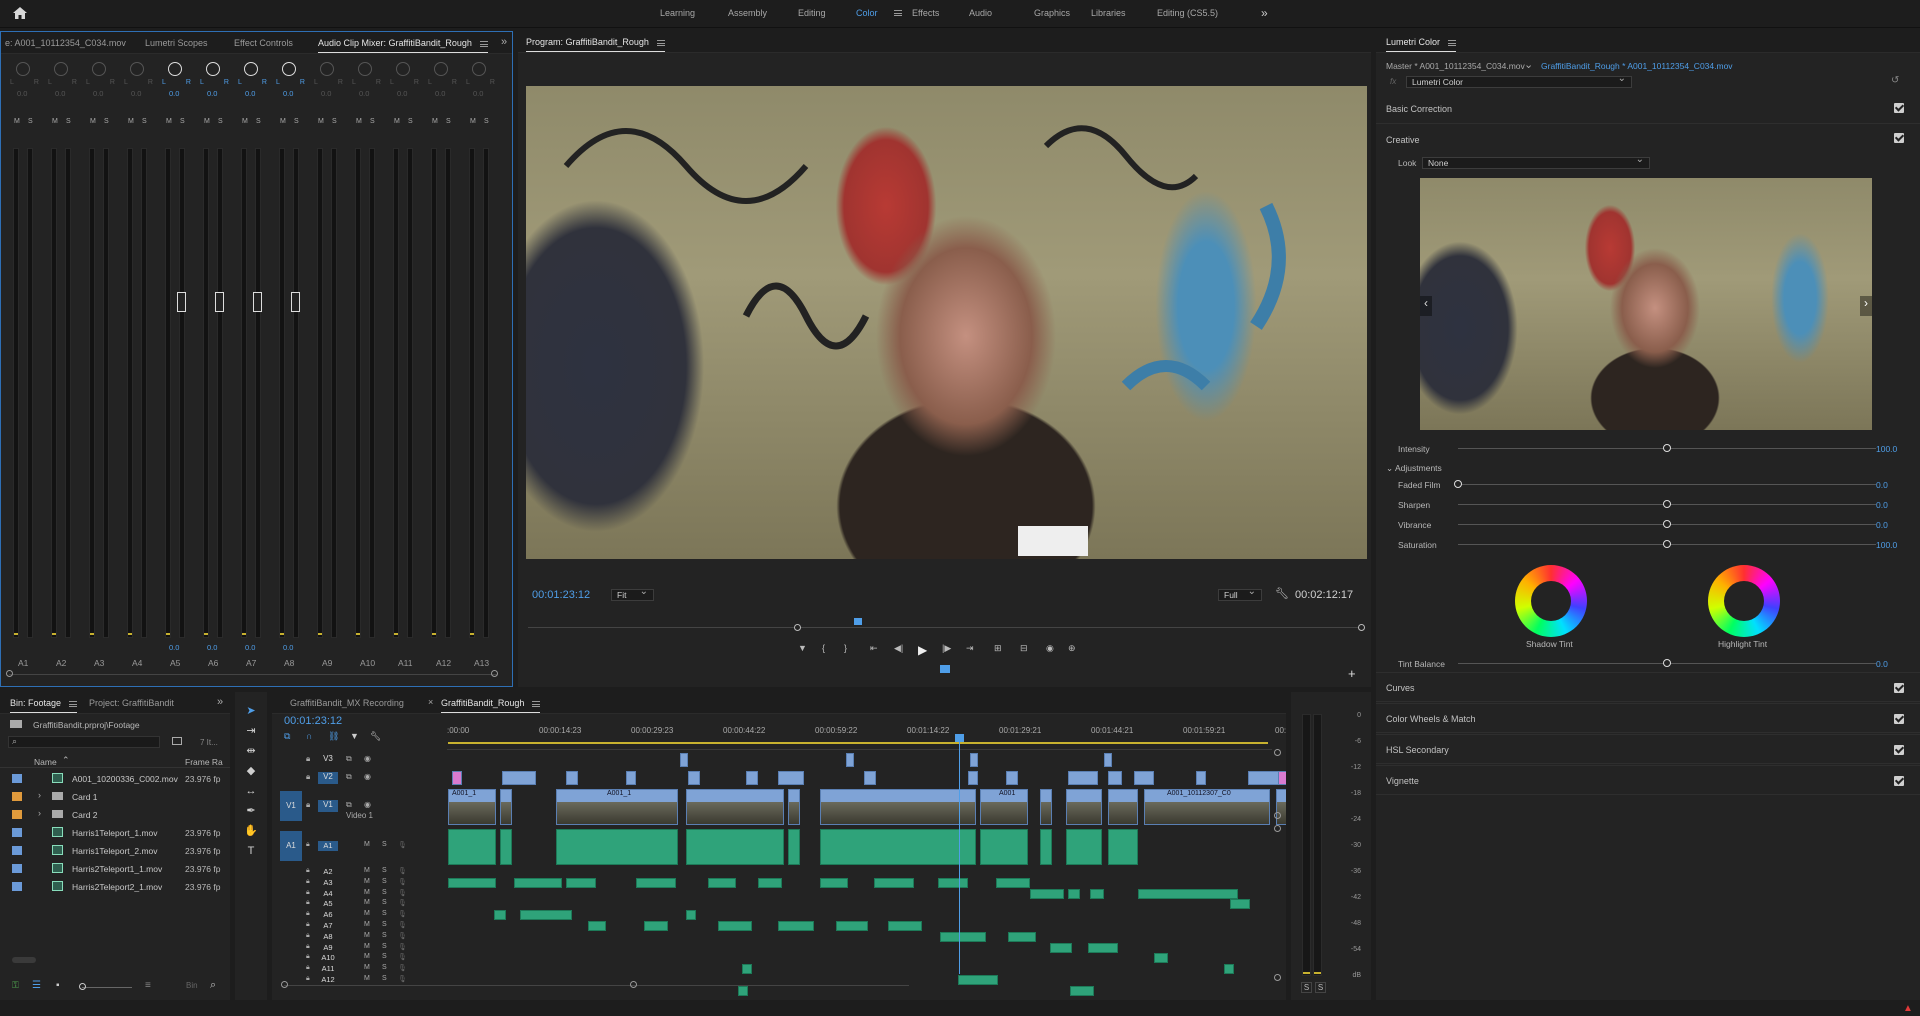 The image size is (1920, 1016). What do you see at coordinates (251, 711) in the screenshot?
I see `selection-tool-icon: ➤` at bounding box center [251, 711].